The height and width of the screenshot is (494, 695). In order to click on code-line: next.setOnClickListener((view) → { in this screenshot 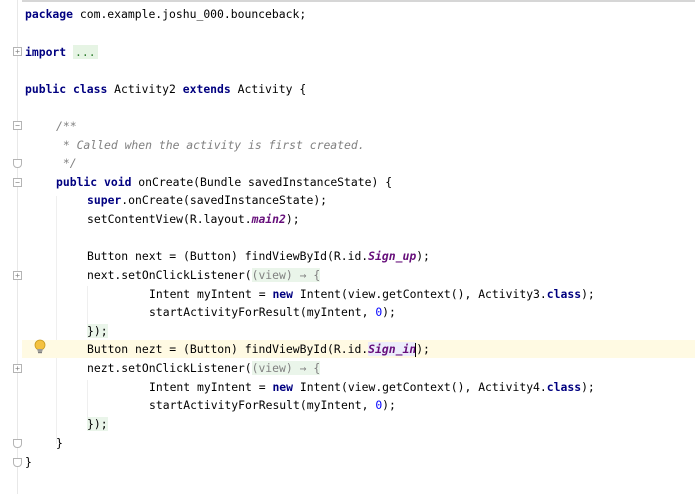, I will do `click(347, 275)`.